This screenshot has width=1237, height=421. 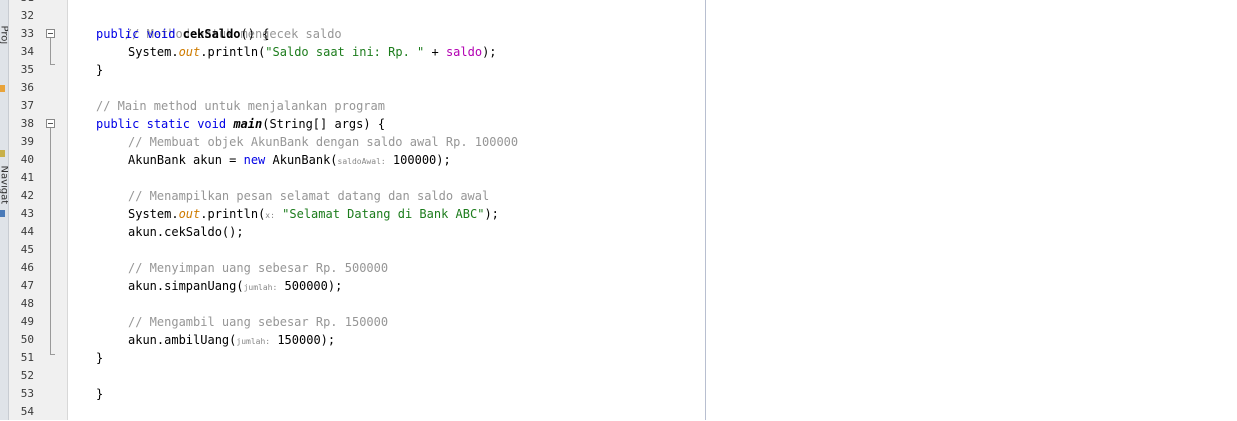 I want to click on line-number: 39, so click(x=27, y=141).